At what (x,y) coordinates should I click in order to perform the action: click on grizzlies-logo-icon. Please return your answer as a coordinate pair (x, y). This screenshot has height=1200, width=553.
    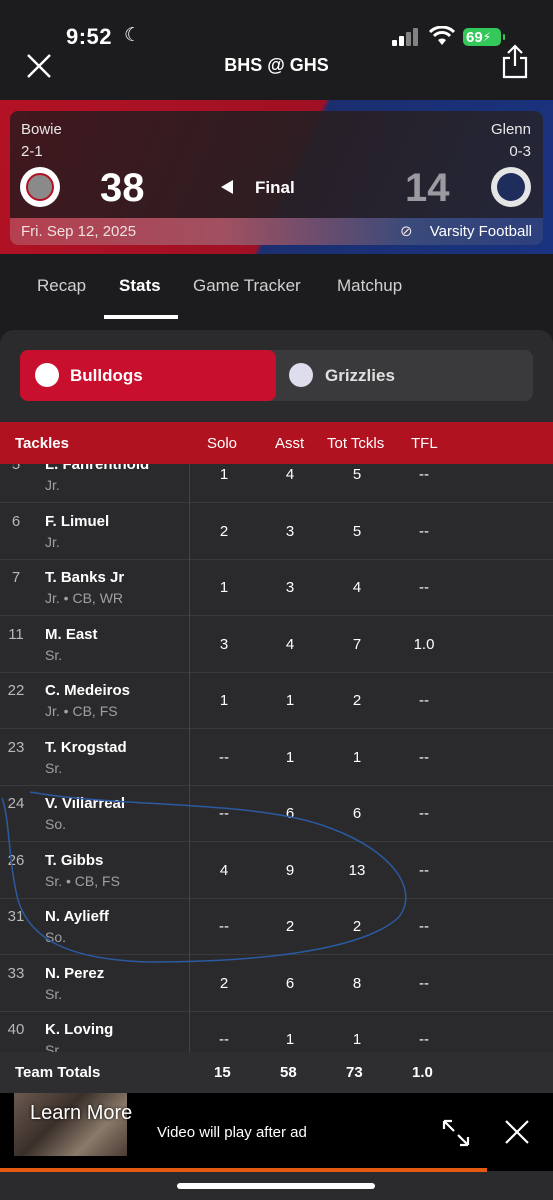
    Looking at the image, I should click on (511, 187).